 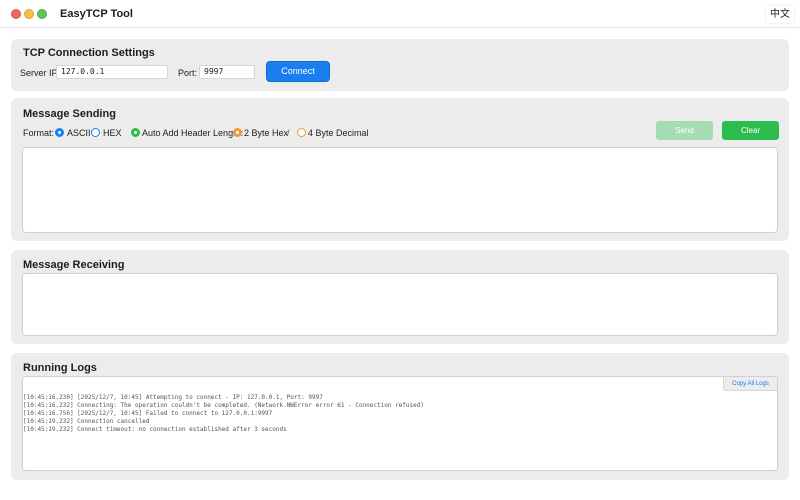 I want to click on title-bar: EasyTCP Tool 中文, so click(x=400, y=14).